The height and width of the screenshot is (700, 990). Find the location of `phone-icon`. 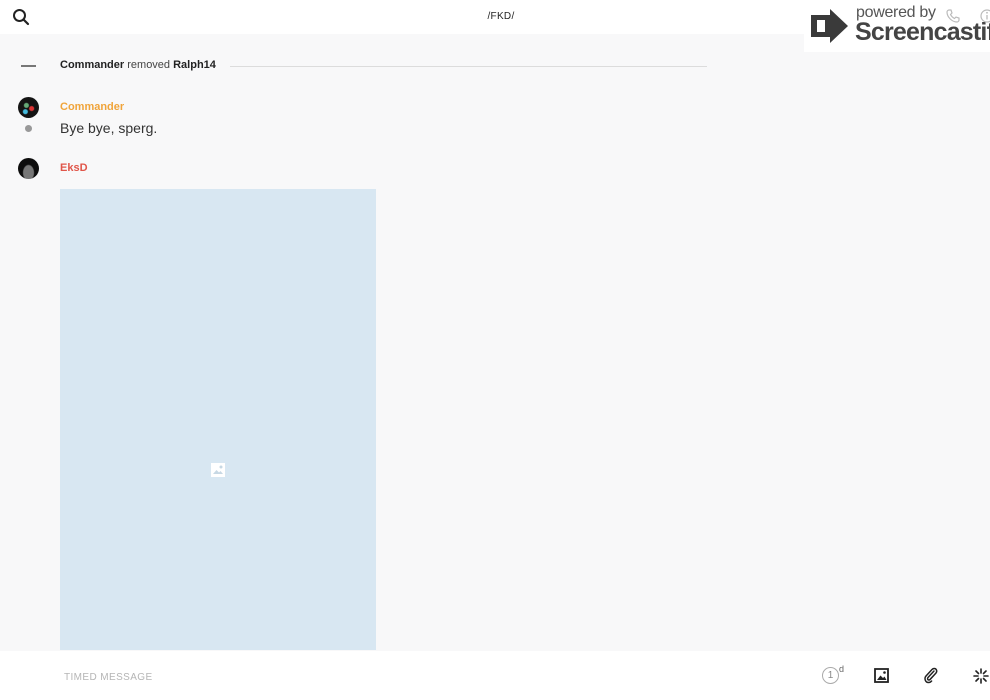

phone-icon is located at coordinates (953, 18).